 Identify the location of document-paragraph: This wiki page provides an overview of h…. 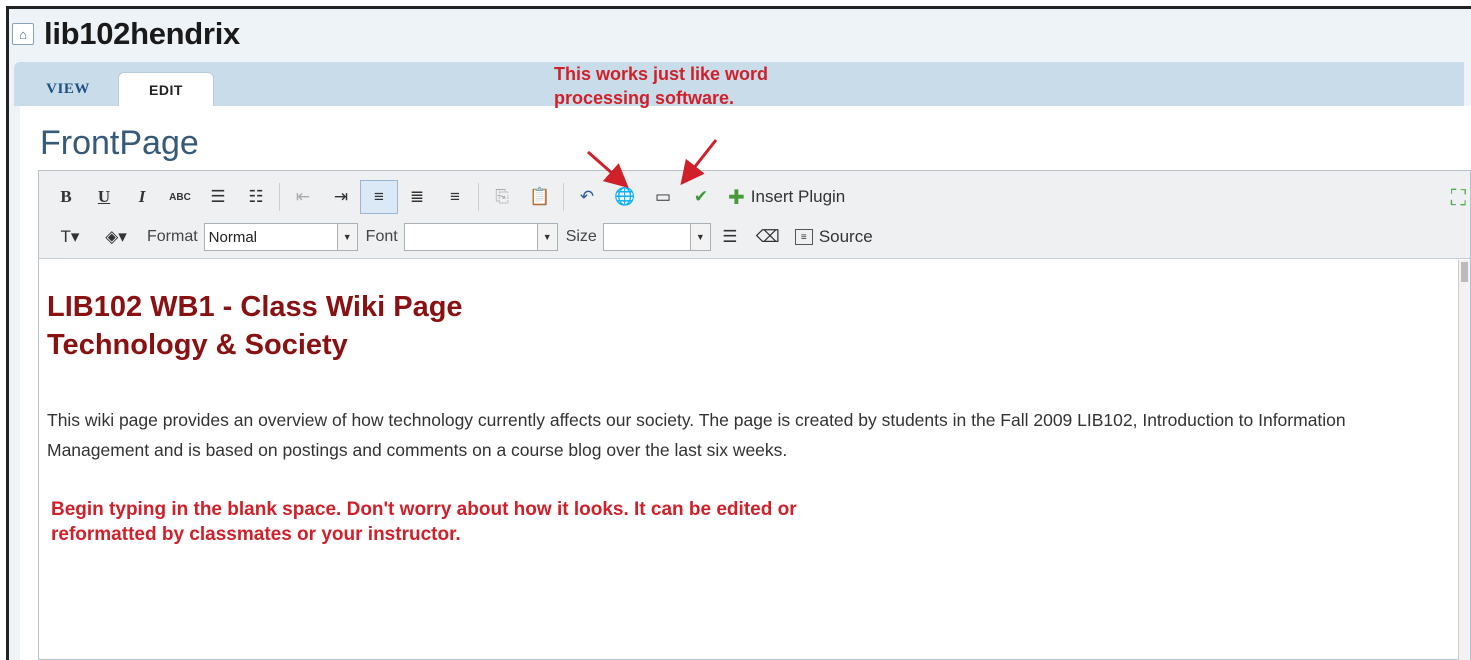
(696, 435).